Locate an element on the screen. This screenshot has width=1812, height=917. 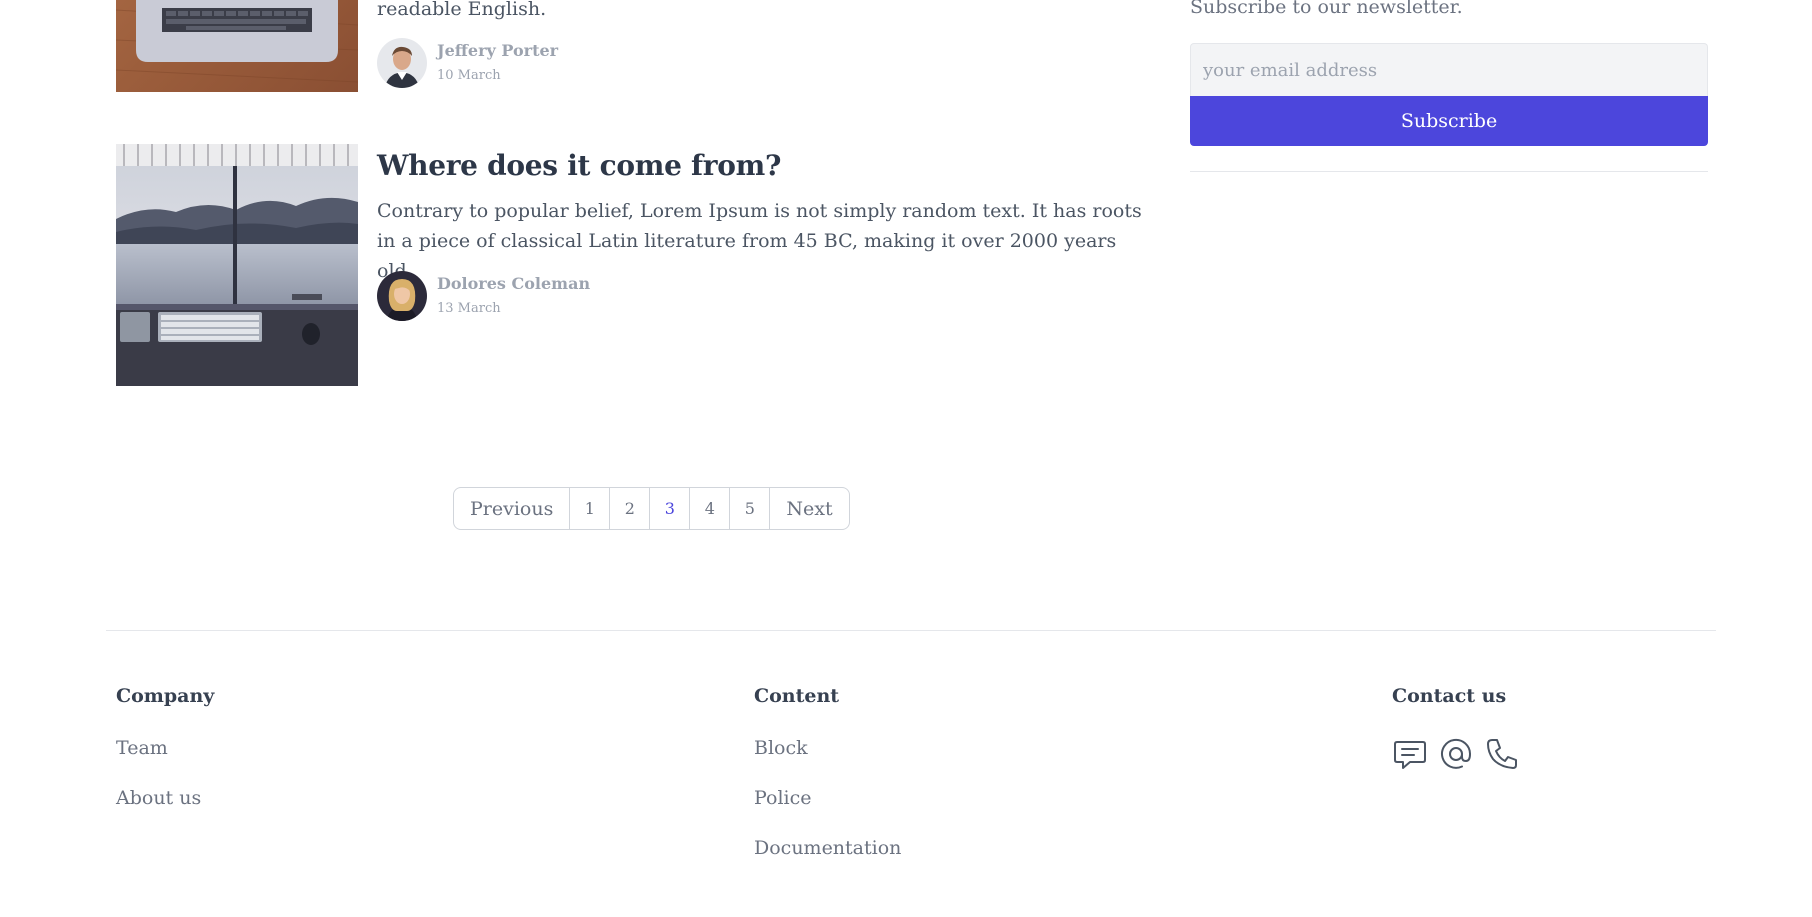
email-field is located at coordinates (1449, 70).